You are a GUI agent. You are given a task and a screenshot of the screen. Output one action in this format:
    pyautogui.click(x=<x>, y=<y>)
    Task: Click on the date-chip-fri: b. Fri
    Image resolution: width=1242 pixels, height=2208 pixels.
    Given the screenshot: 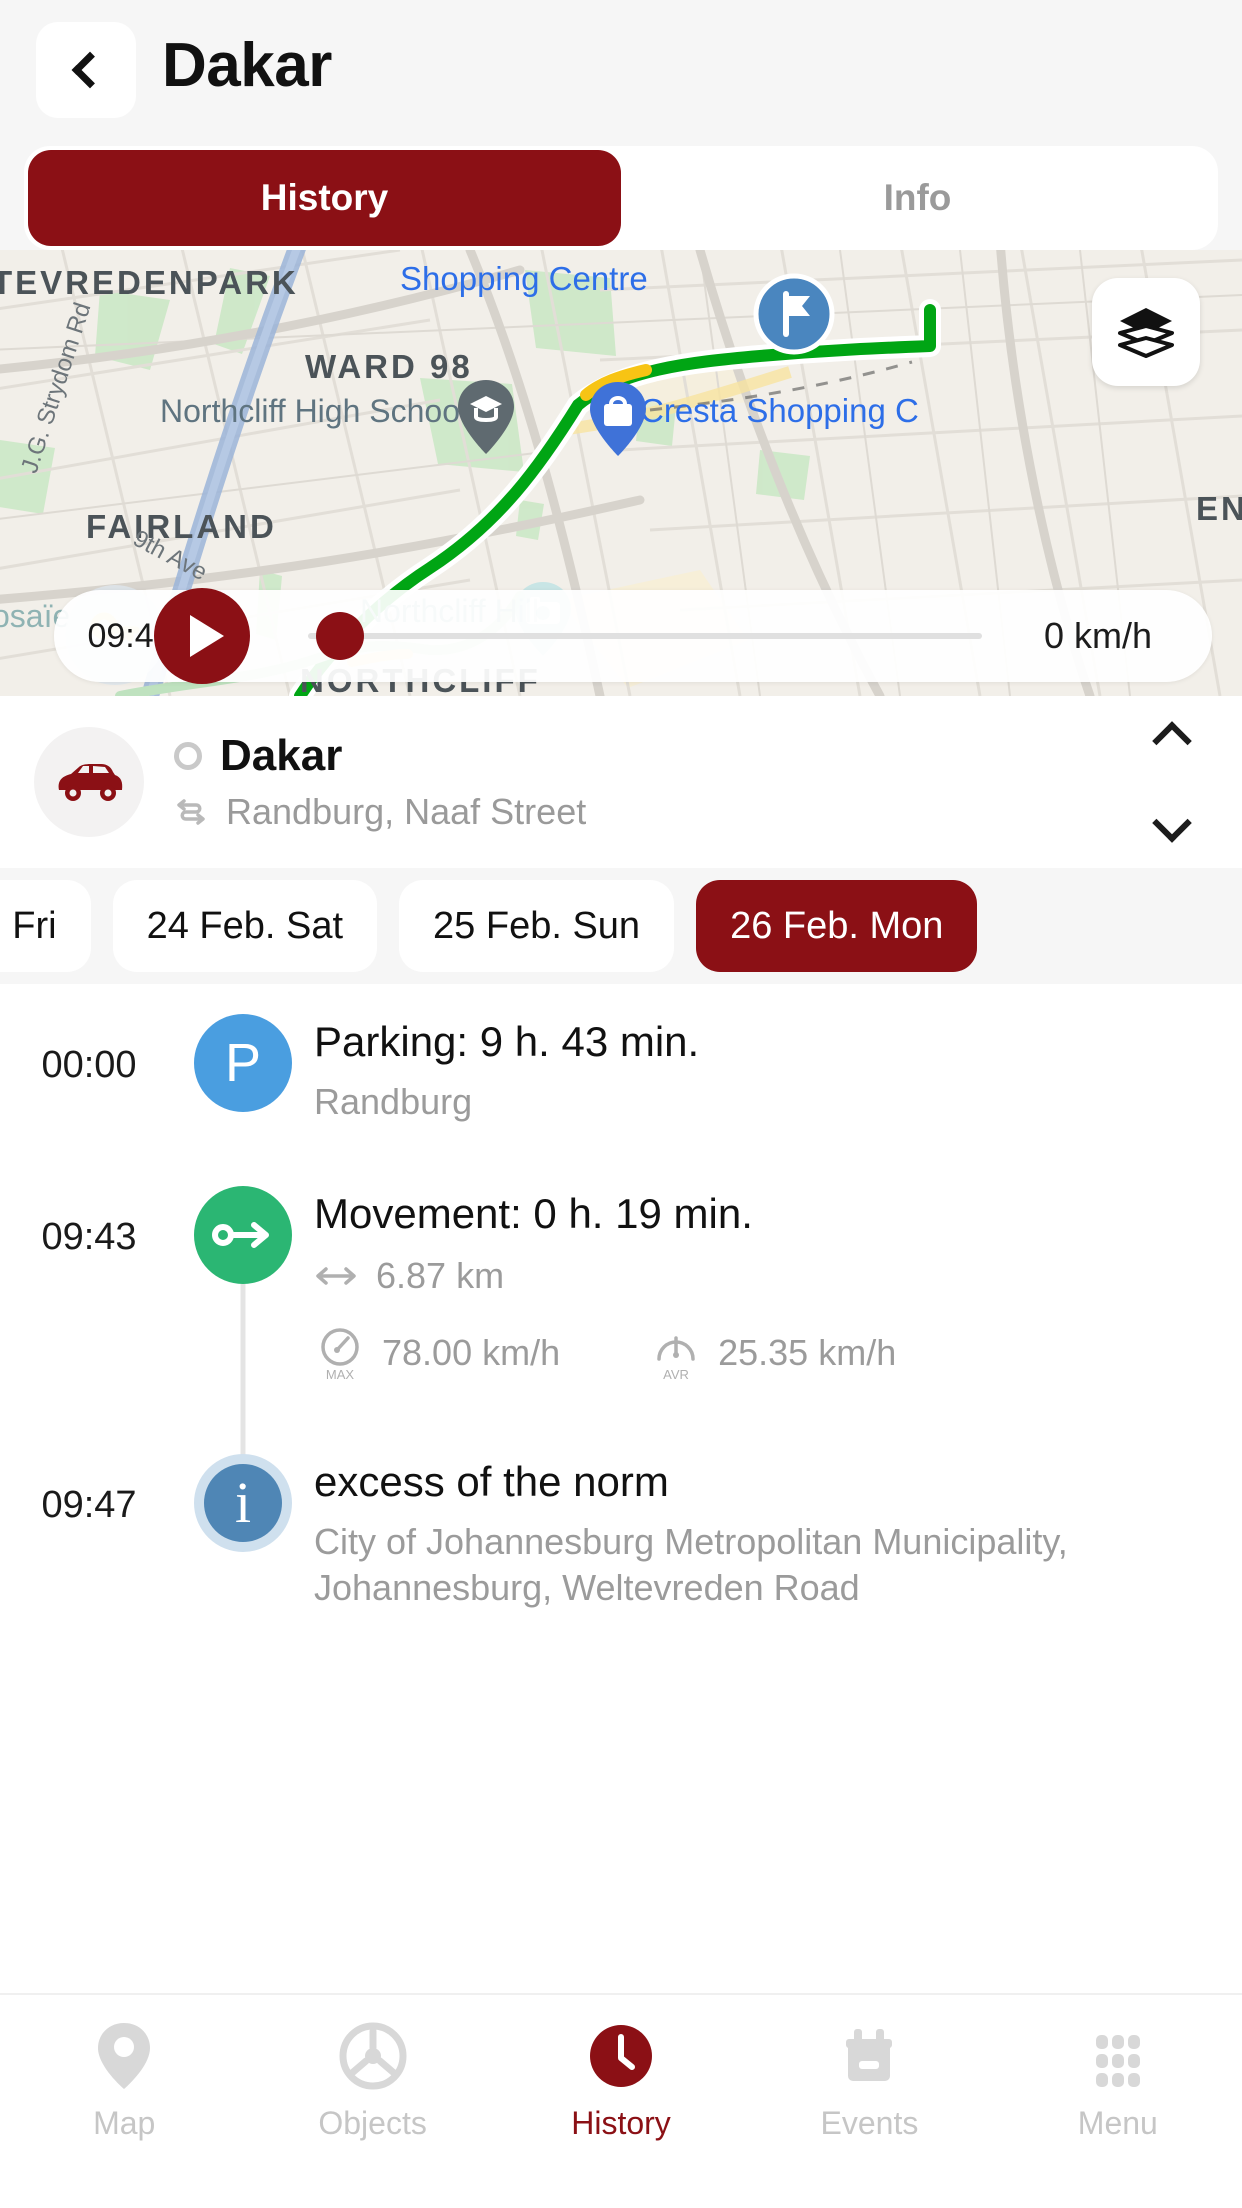 What is the action you would take?
    pyautogui.click(x=45, y=926)
    